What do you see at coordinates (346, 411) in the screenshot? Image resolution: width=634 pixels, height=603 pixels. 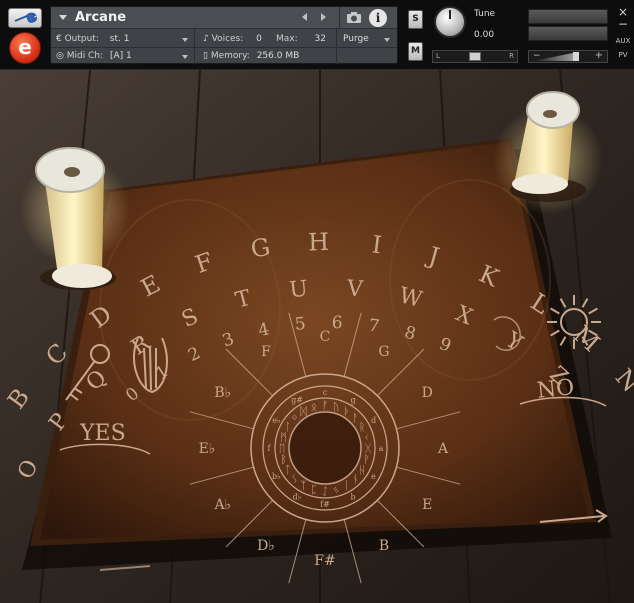 I see `rune-glyph: ᚦ` at bounding box center [346, 411].